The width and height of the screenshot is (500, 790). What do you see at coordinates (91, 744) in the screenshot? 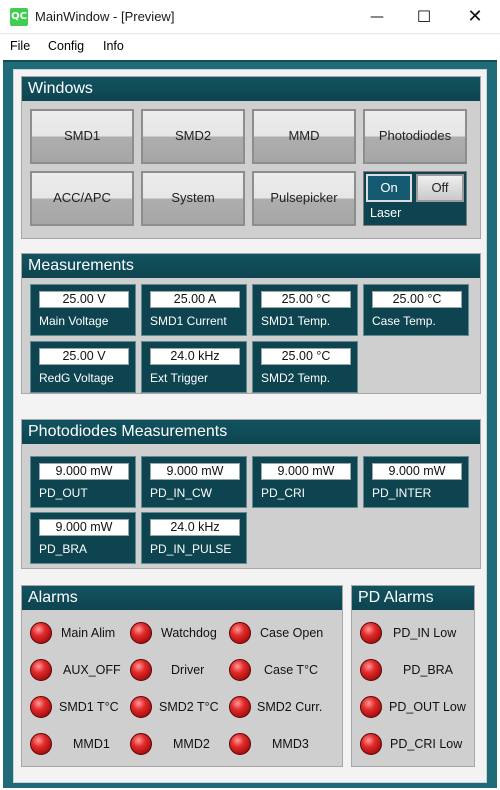
I see `alarm-label: MMD1` at bounding box center [91, 744].